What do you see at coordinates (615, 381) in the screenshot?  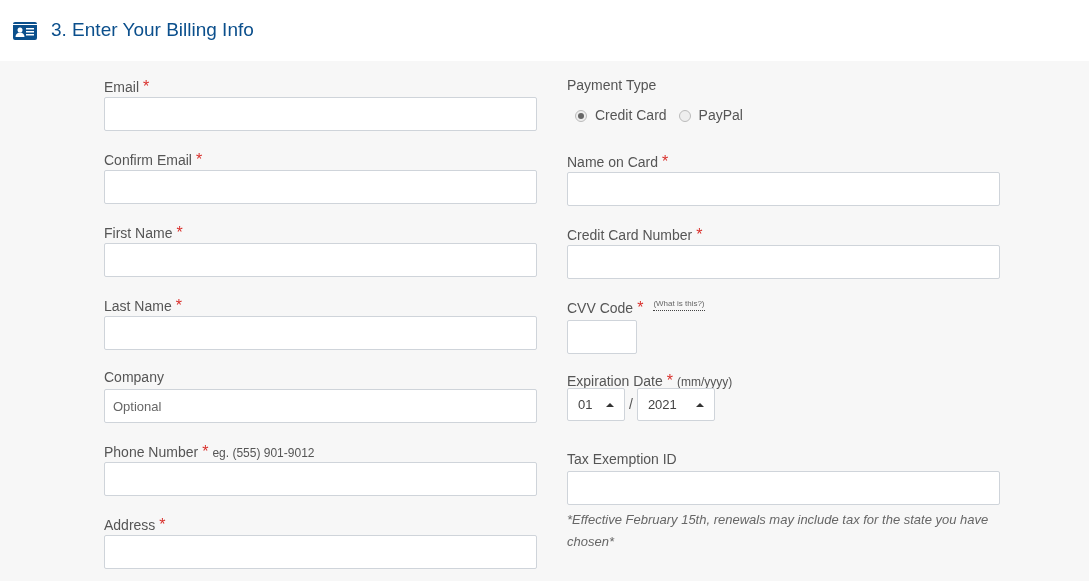 I see `field-label: Expiration Date` at bounding box center [615, 381].